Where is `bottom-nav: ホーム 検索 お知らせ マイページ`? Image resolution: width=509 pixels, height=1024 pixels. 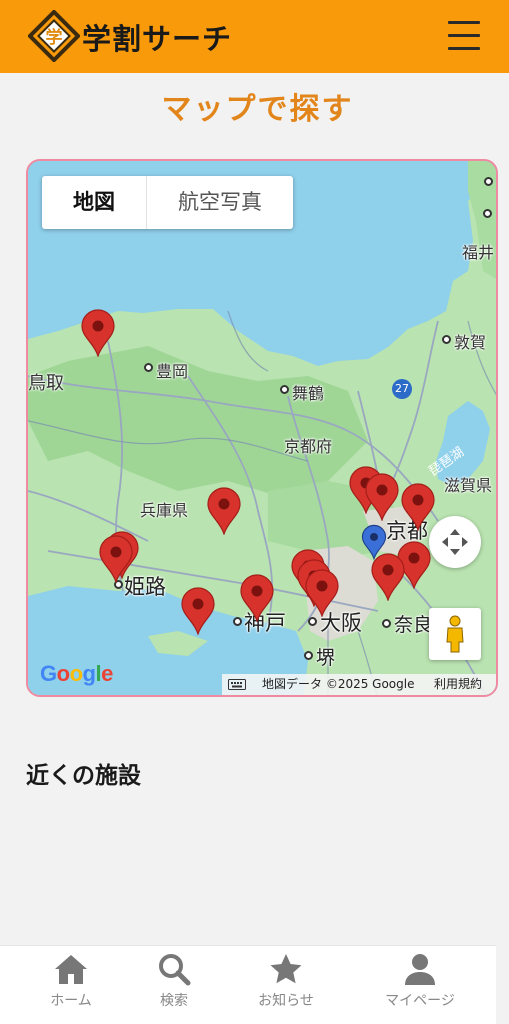
bottom-nav: ホーム 検索 お知らせ マイページ is located at coordinates (248, 984).